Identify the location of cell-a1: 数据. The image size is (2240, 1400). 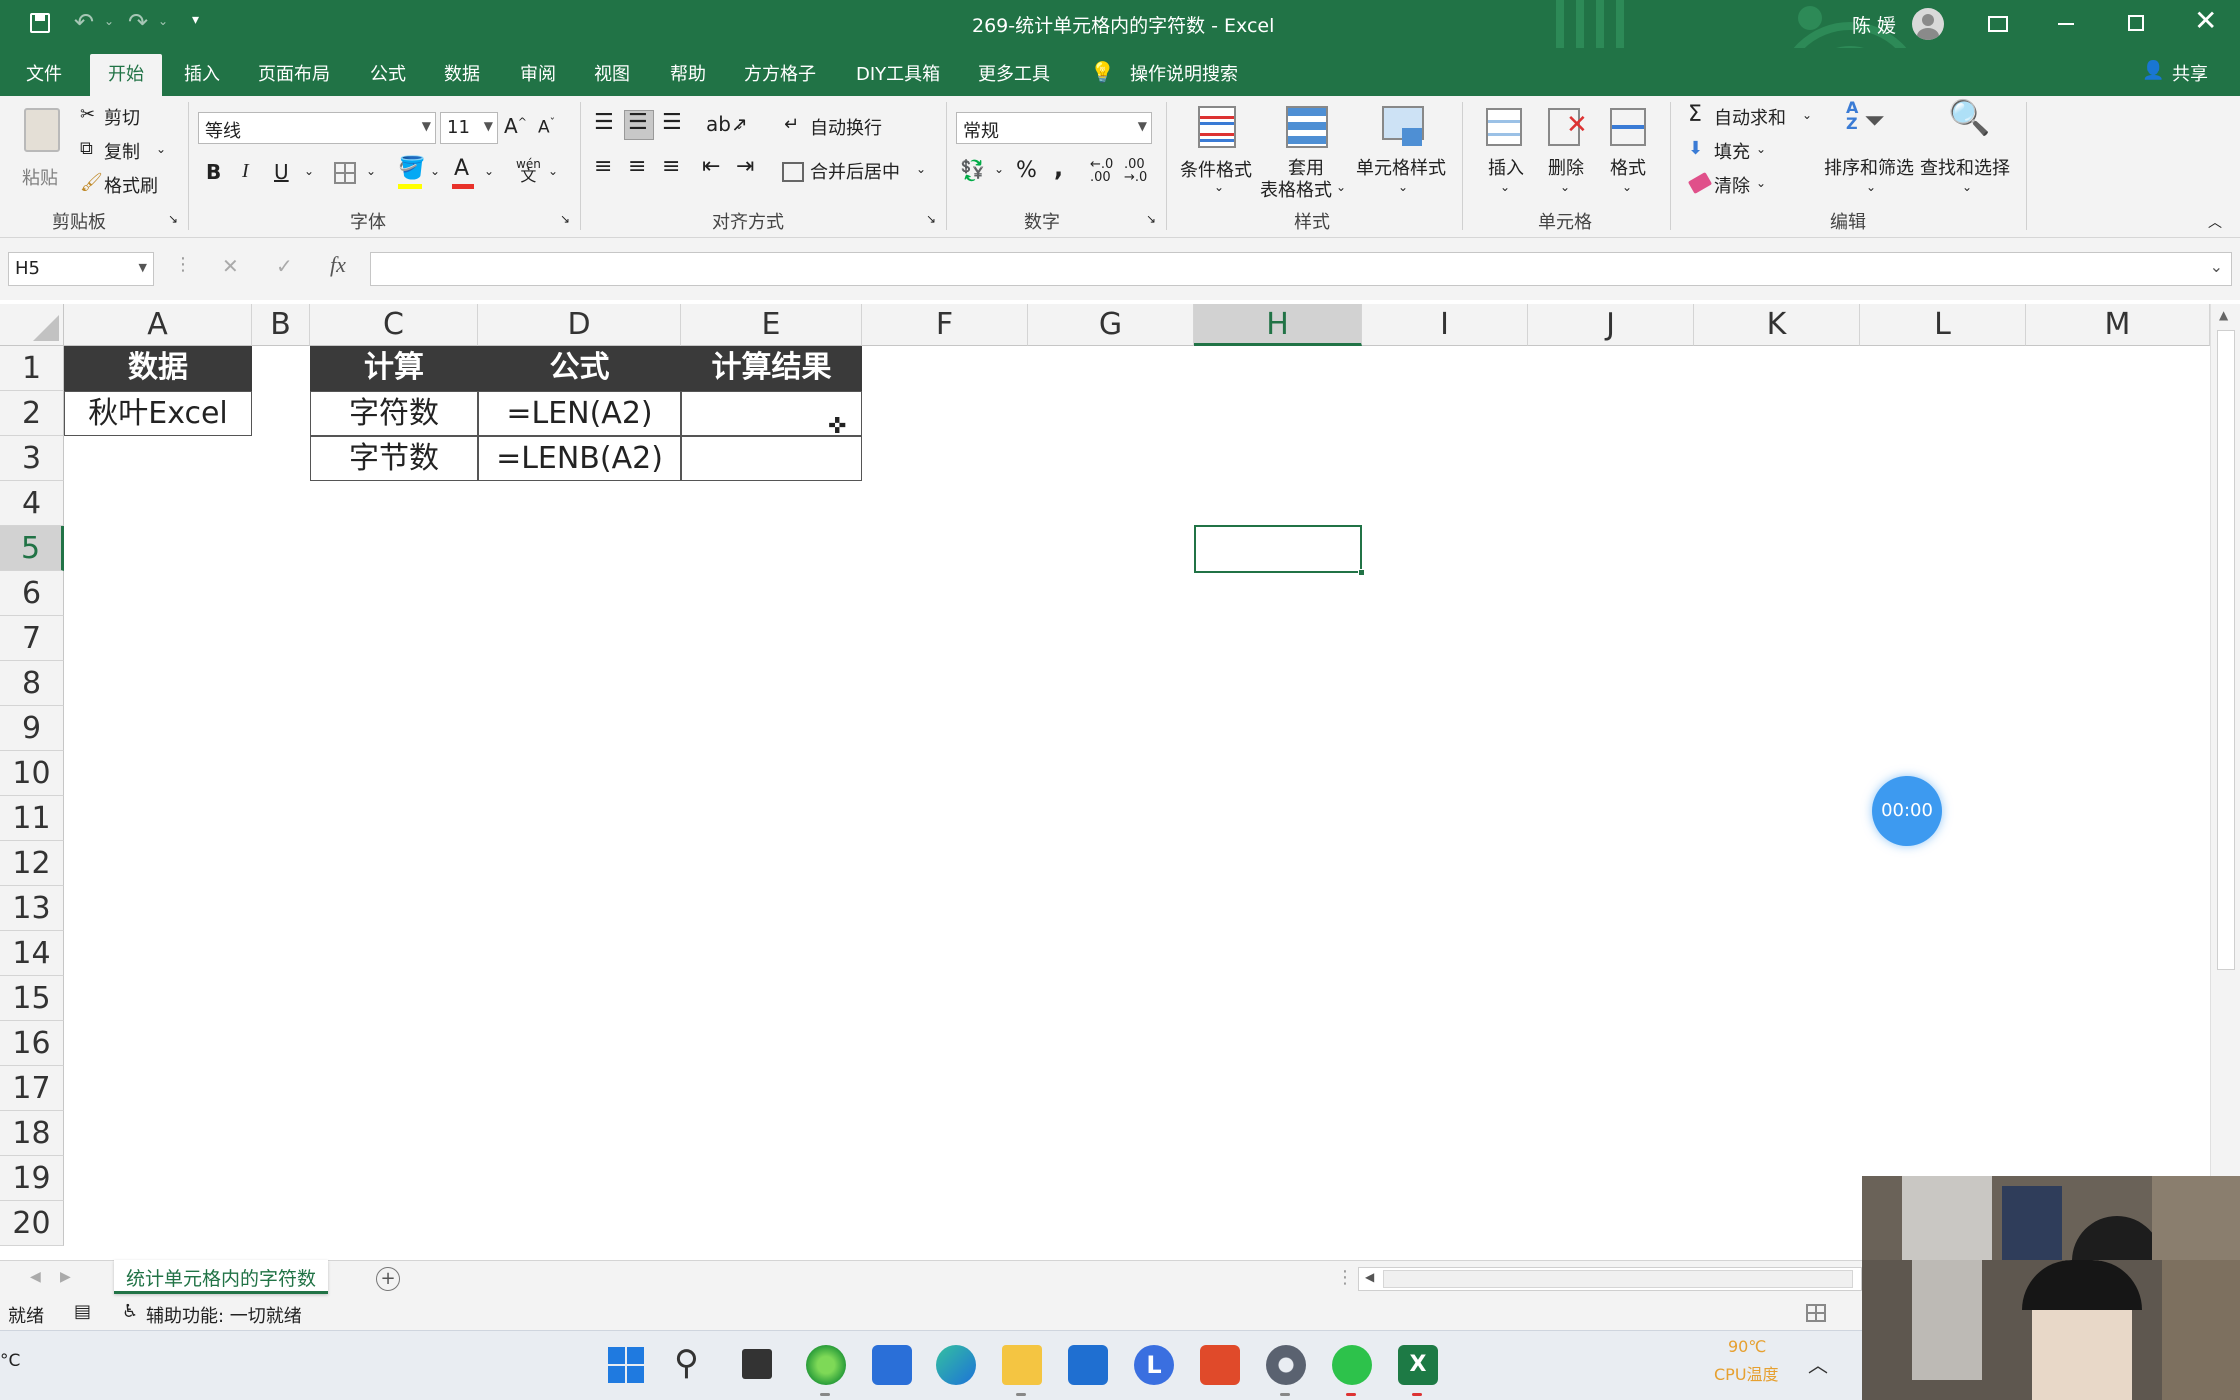
(158, 368).